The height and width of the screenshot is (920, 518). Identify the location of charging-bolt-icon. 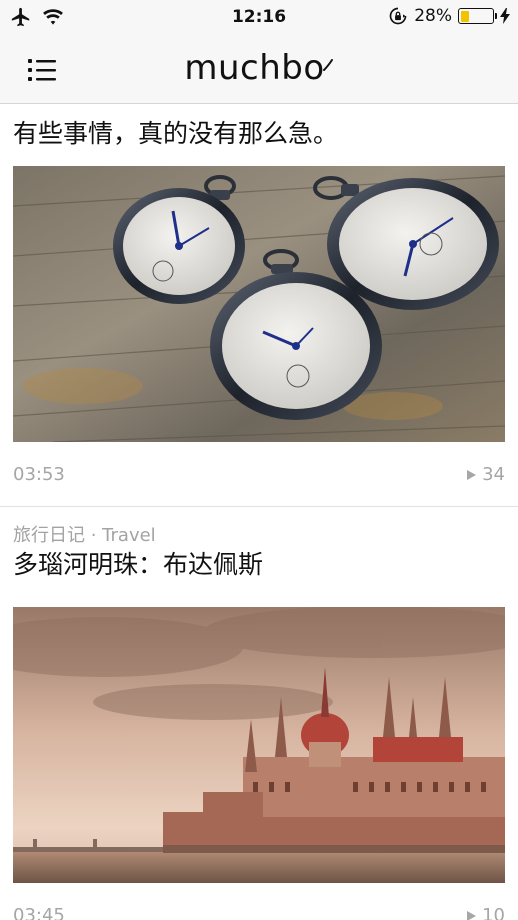
(505, 16).